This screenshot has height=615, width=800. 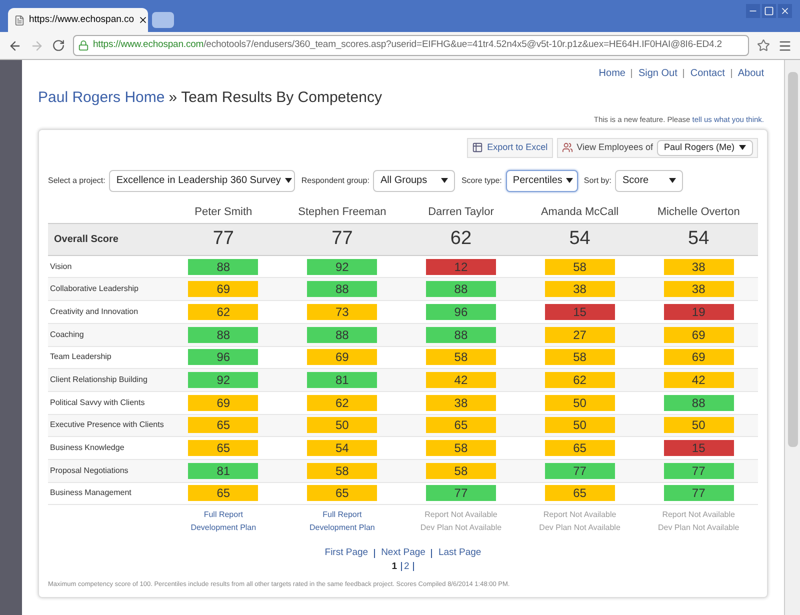 I want to click on address-bar: https://www.echospan.com/echotools7/endusers/360_team_scores.asp?userid=EIFHG&ue=41tr4.52n4x5@v5t-10r.p1z&uex=HE64H.IF0HAI@8I6-ED4.2, so click(x=411, y=45).